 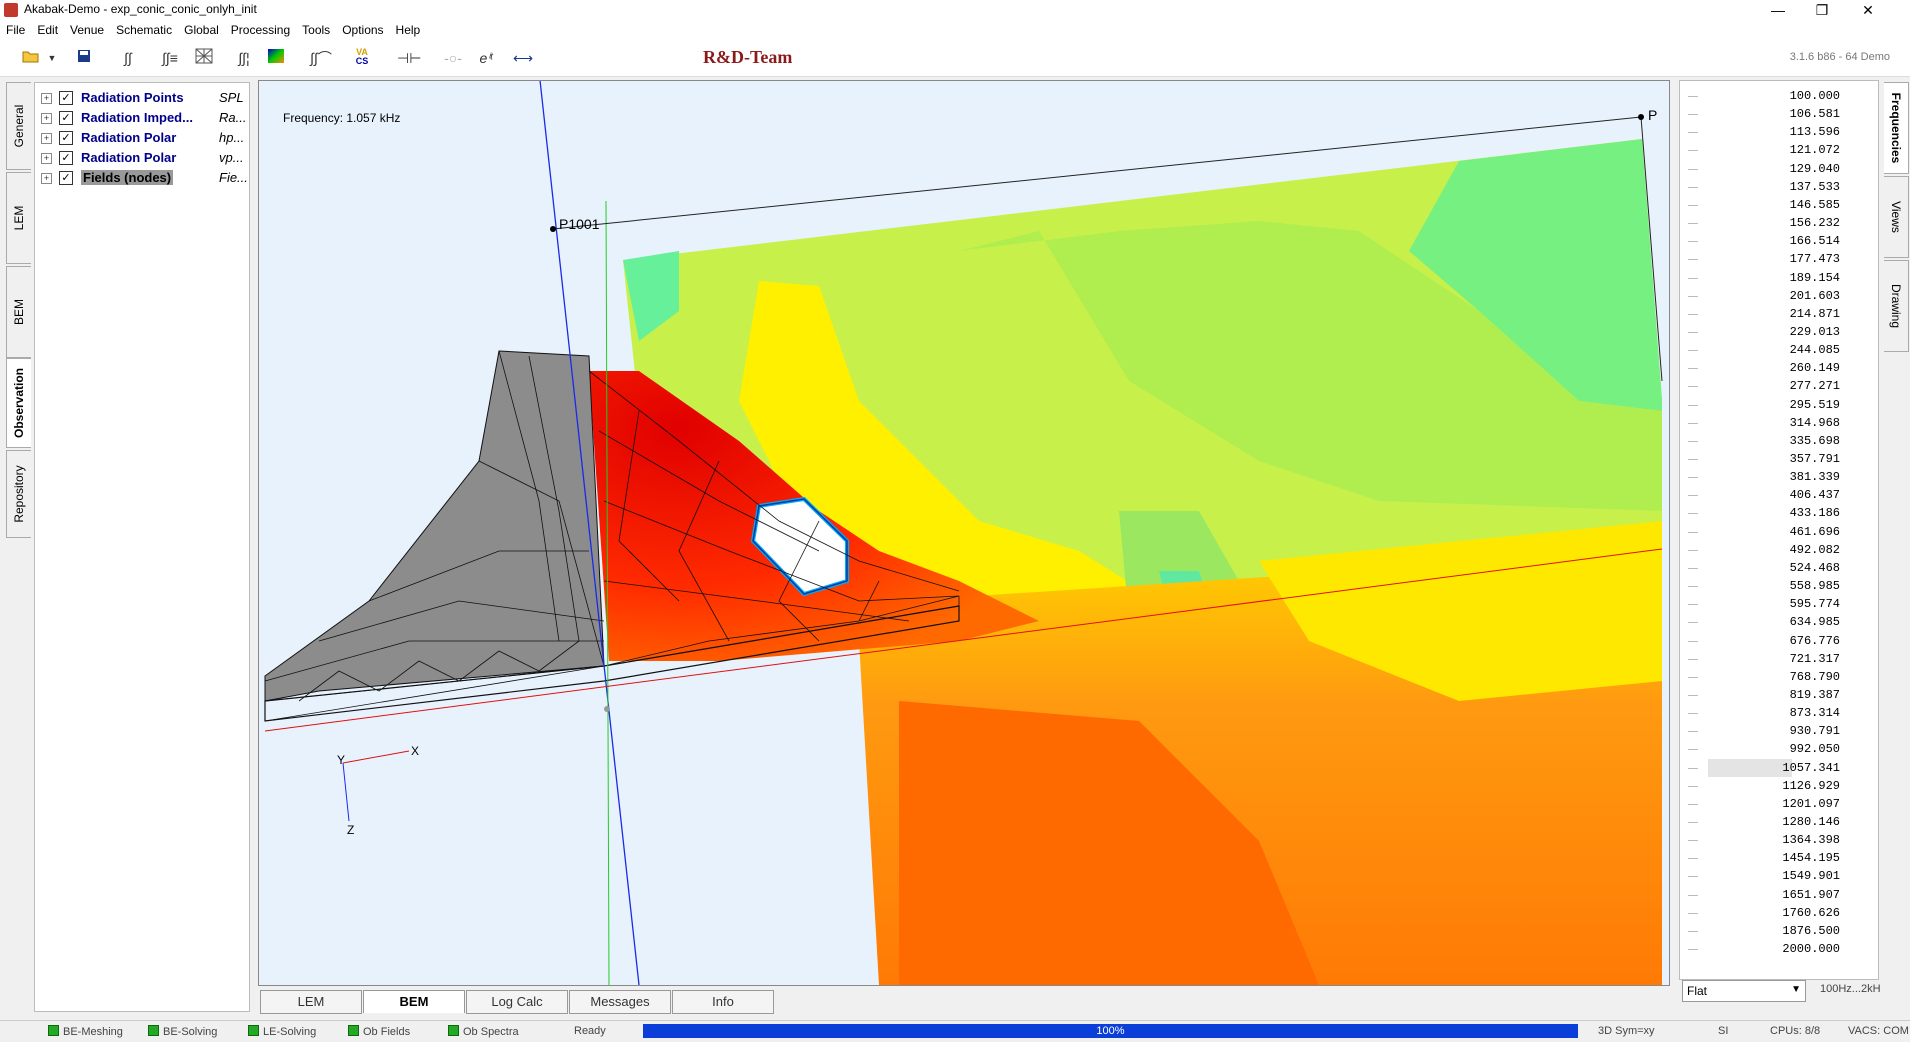 What do you see at coordinates (1779, 296) in the screenshot?
I see `frequency-item: 201.603` at bounding box center [1779, 296].